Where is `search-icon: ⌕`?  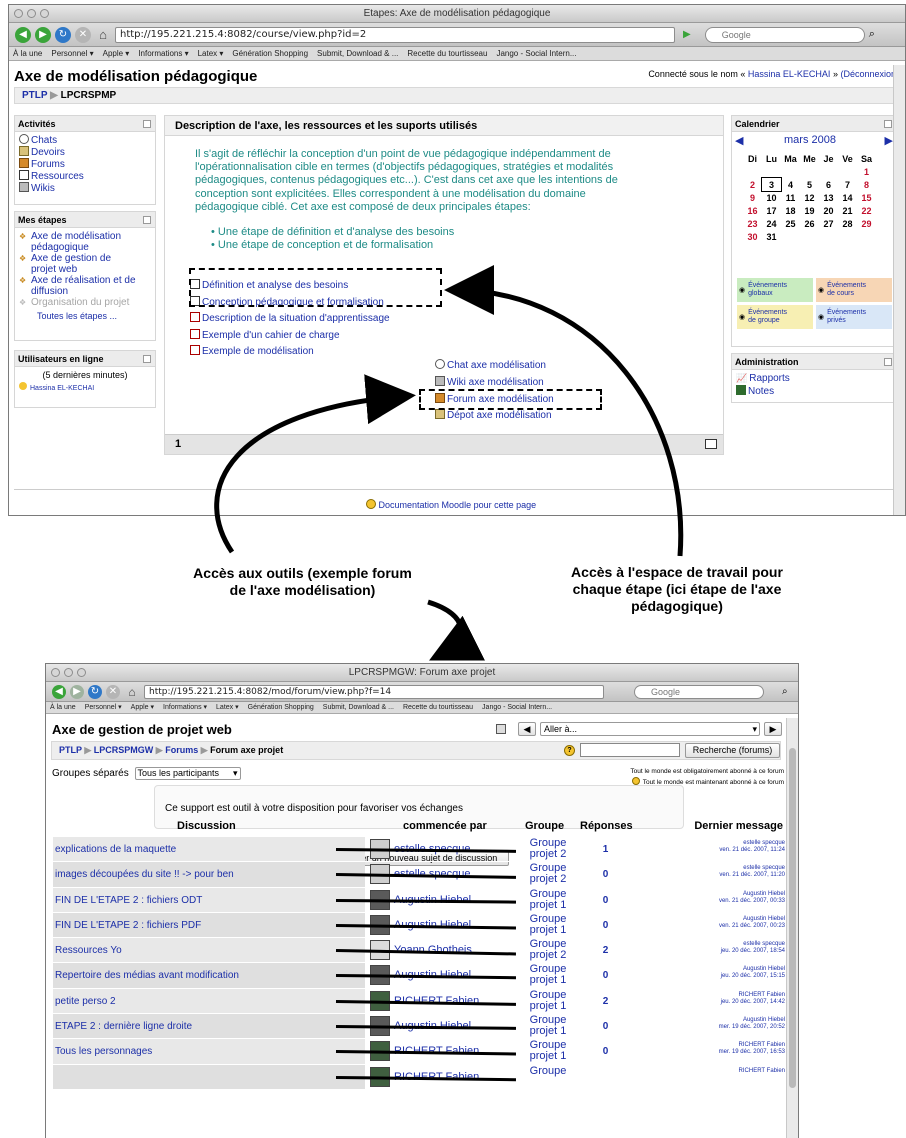
search-icon: ⌕ is located at coordinates (785, 691).